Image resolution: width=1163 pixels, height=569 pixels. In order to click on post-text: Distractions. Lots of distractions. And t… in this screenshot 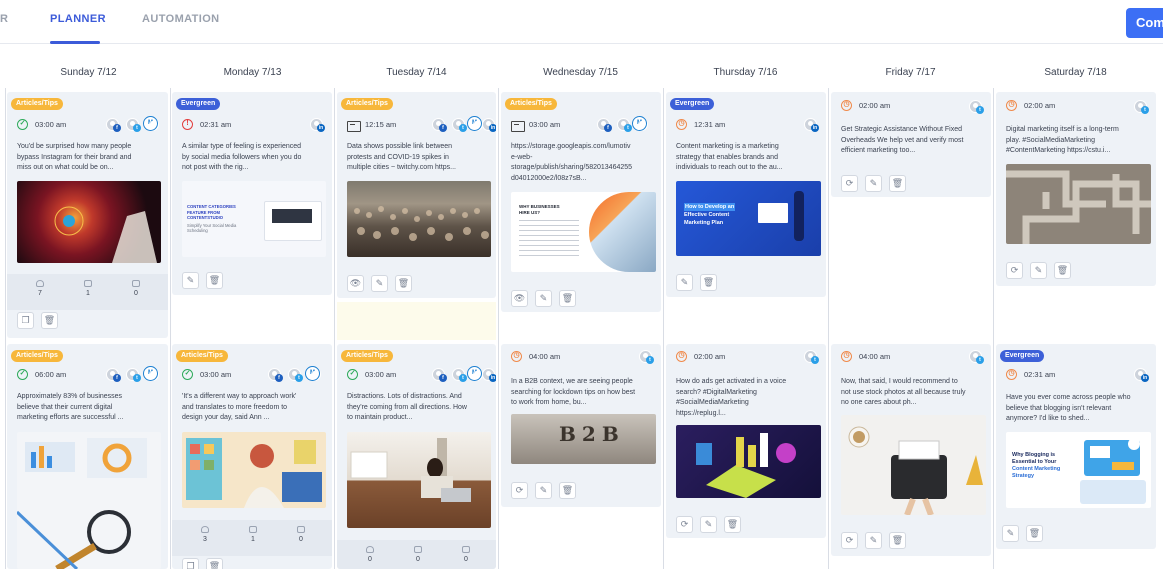, I will do `click(407, 407)`.